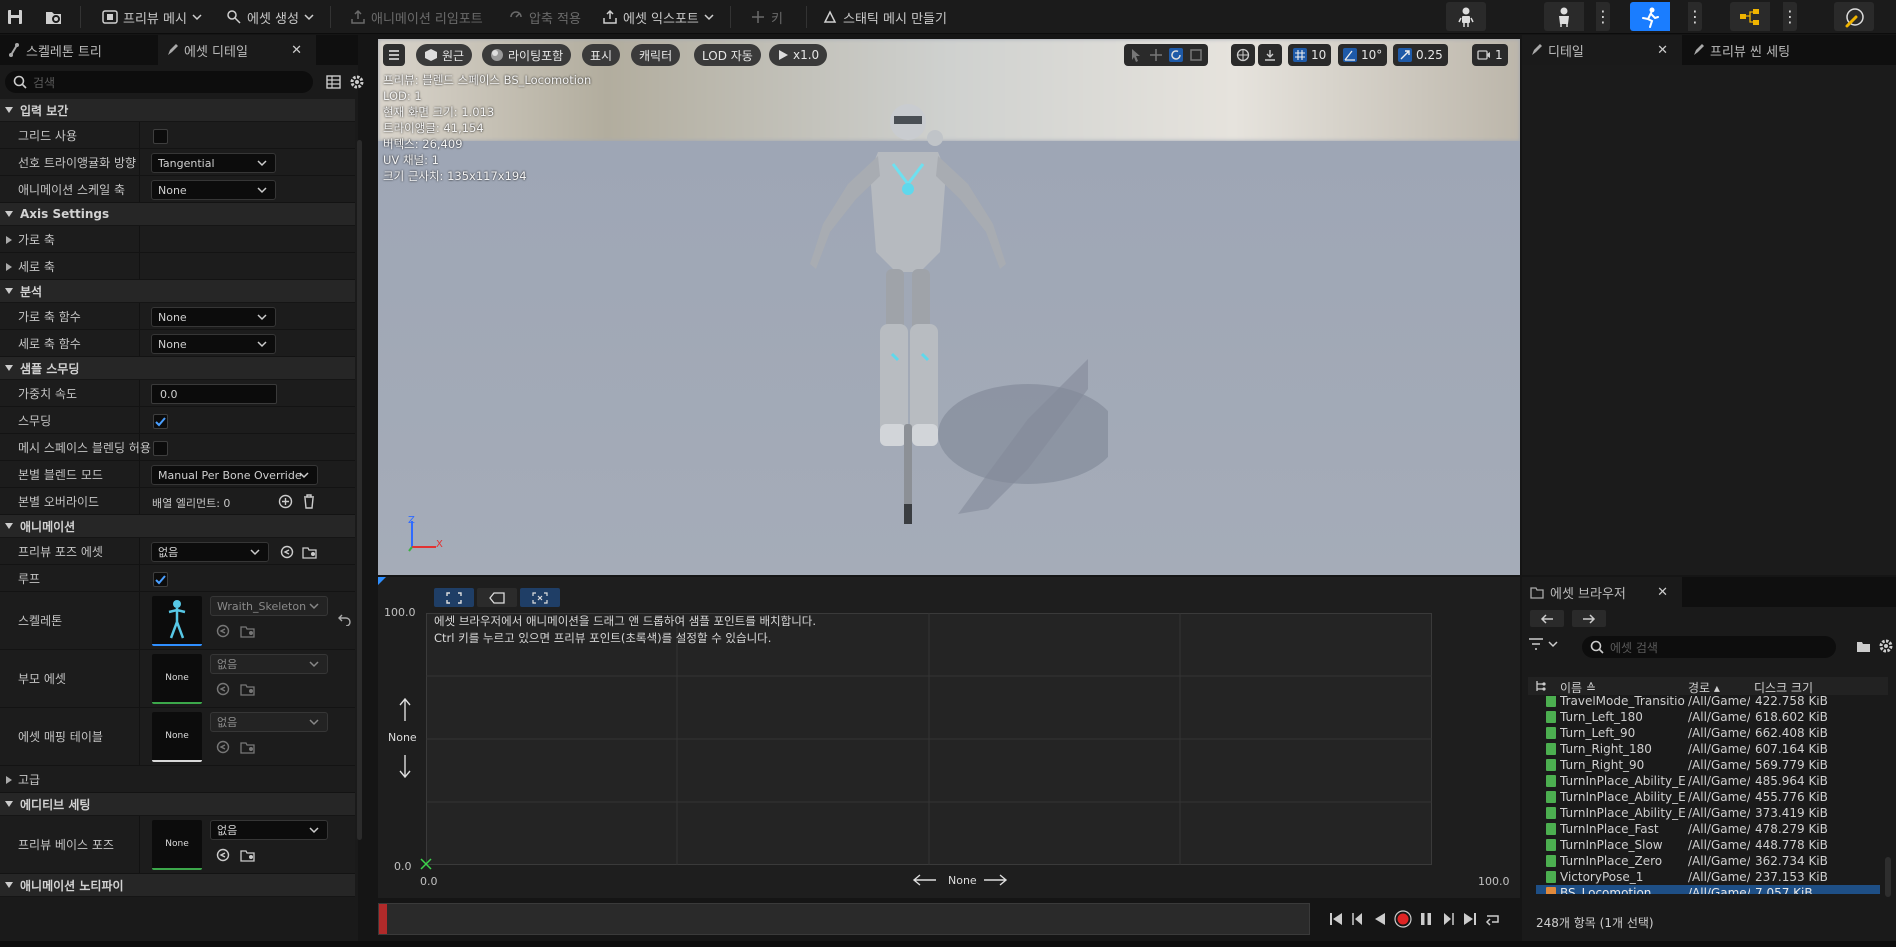  Describe the element at coordinates (1578, 687) in the screenshot. I see `column-name-header: 이름 ≙` at that location.